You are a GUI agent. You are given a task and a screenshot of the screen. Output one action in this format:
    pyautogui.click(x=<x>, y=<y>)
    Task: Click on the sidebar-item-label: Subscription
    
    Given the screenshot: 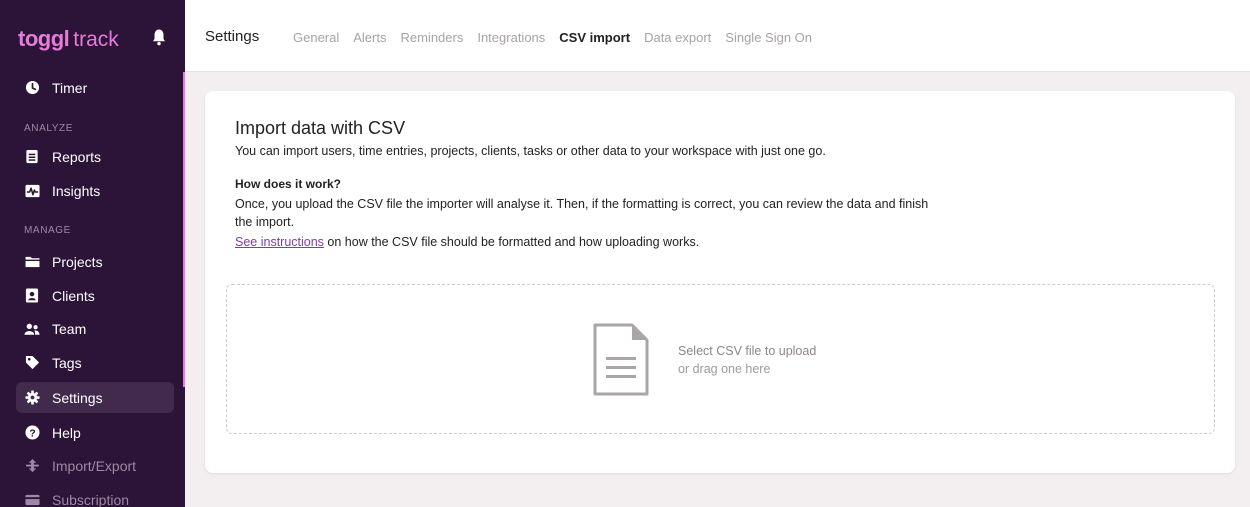 What is the action you would take?
    pyautogui.click(x=91, y=499)
    